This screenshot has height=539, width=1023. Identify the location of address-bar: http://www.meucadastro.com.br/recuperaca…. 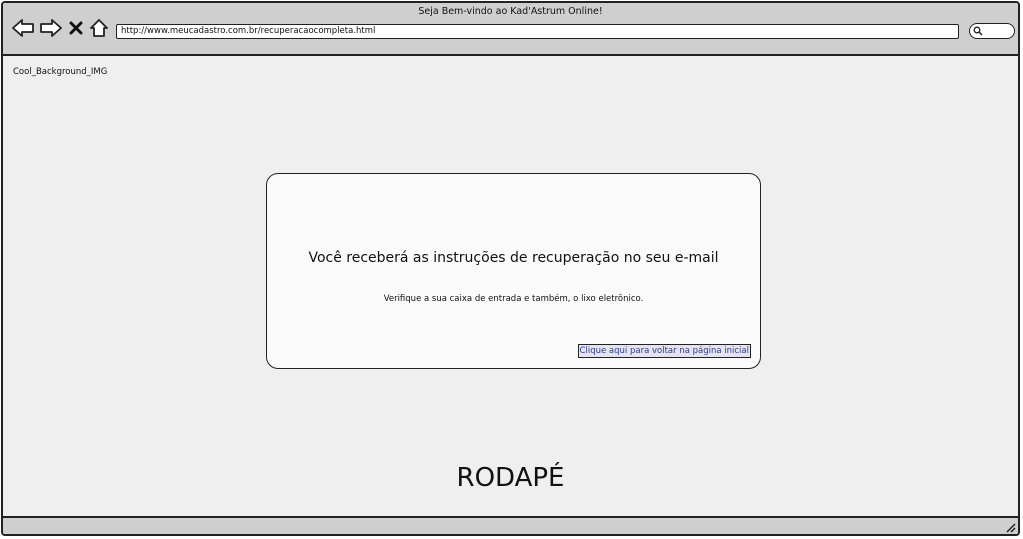
(537, 31).